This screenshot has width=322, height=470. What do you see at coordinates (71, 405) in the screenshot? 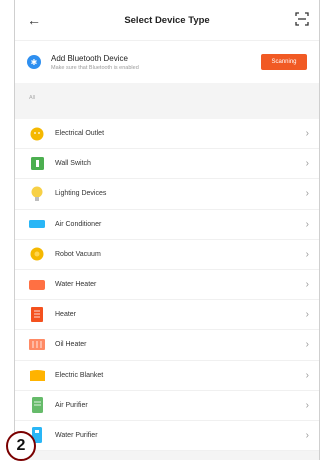
I see `device-label: Air Purifier` at bounding box center [71, 405].